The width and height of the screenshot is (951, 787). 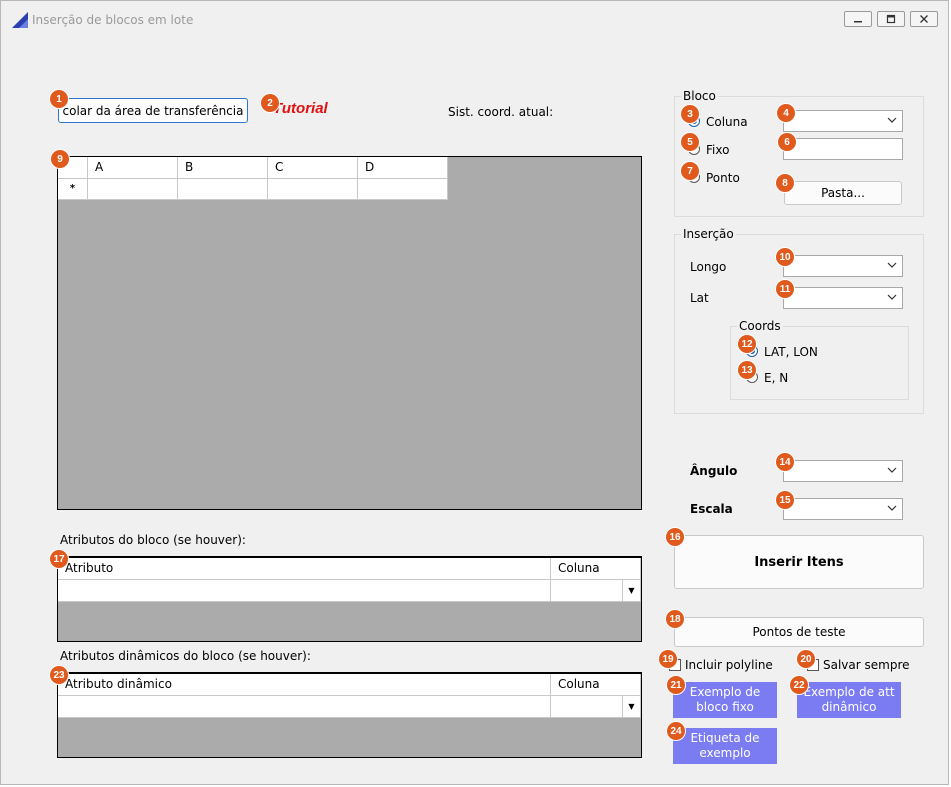 I want to click on badge-16: 16, so click(x=675, y=537).